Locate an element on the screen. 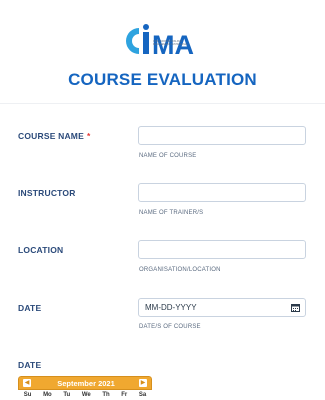  weekday: Tu is located at coordinates (67, 395).